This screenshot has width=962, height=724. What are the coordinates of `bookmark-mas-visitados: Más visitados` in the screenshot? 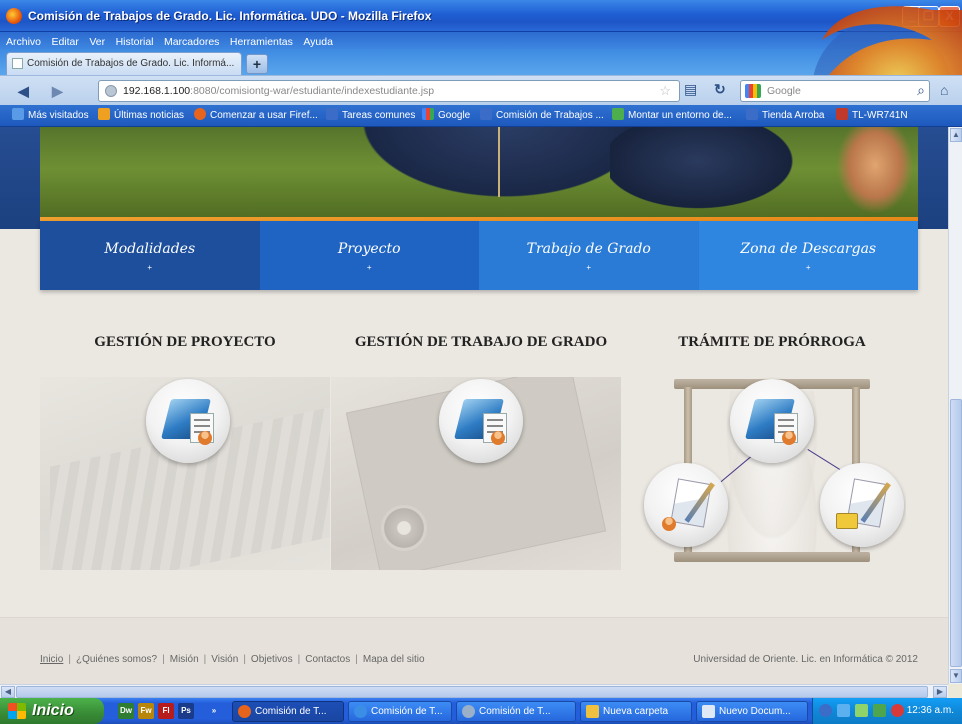 It's located at (50, 116).